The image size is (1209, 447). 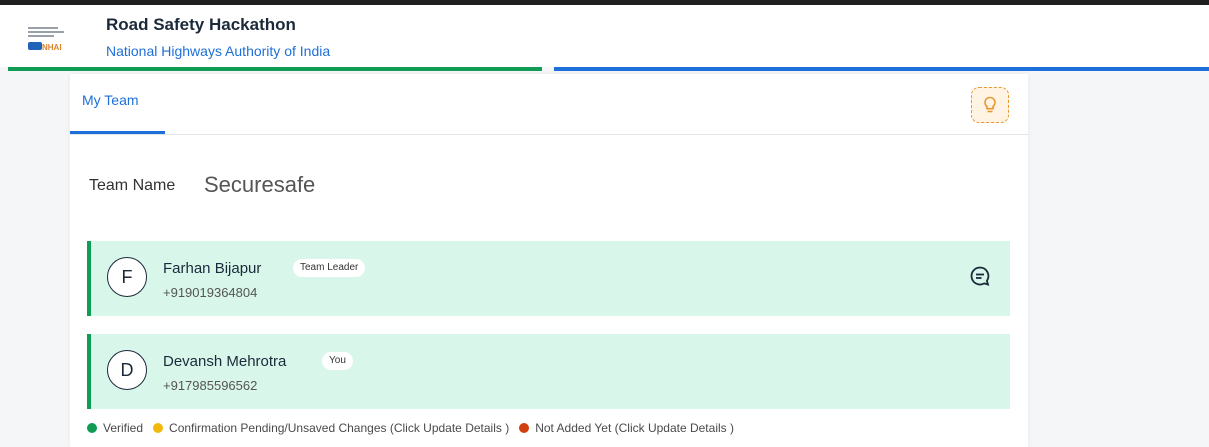 What do you see at coordinates (260, 184) in the screenshot?
I see `team-name-value: Securesafe` at bounding box center [260, 184].